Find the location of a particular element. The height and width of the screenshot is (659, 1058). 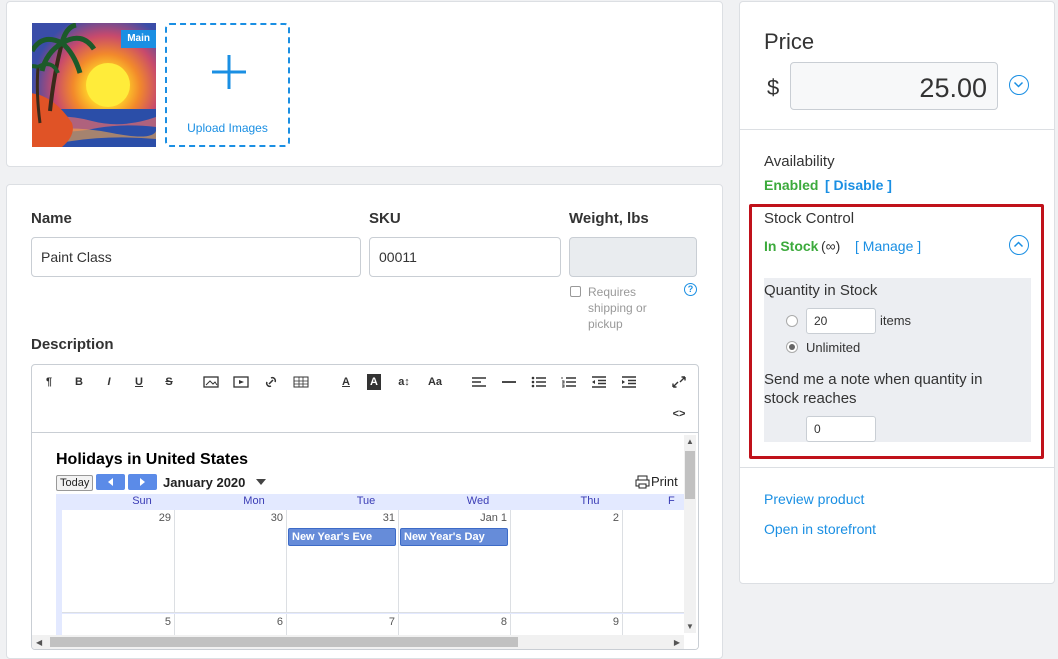

bullet-list-icon is located at coordinates (539, 382).